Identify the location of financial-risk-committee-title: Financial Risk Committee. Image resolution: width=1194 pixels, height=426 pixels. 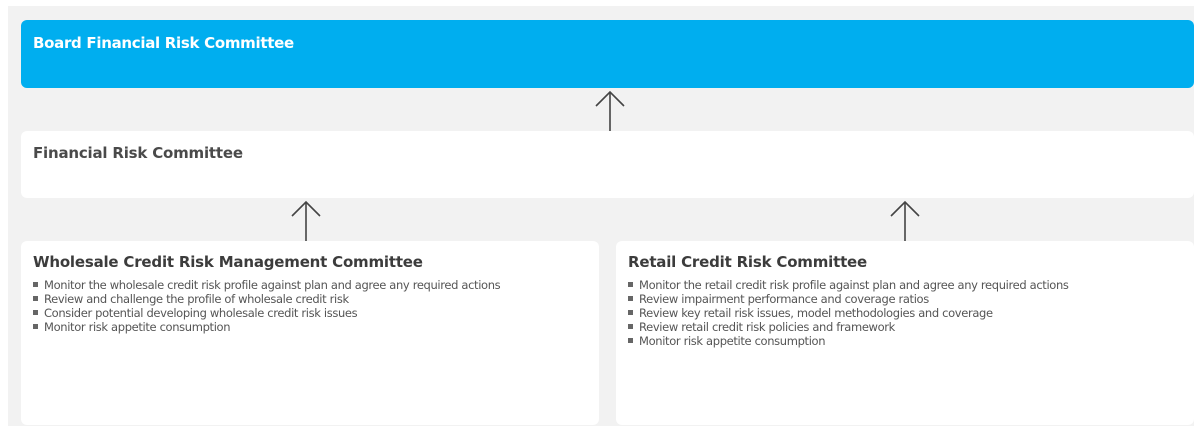
(138, 153).